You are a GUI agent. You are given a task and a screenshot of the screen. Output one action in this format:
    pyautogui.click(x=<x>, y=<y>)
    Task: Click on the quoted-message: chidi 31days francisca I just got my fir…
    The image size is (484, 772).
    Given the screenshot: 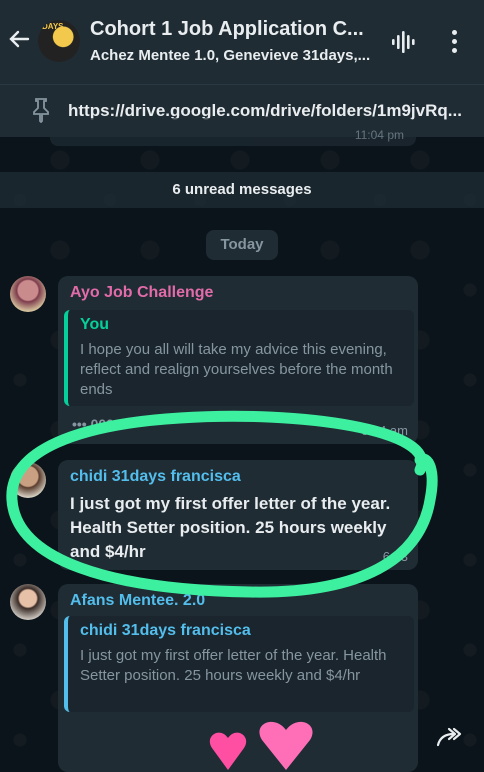 What is the action you would take?
    pyautogui.click(x=239, y=664)
    